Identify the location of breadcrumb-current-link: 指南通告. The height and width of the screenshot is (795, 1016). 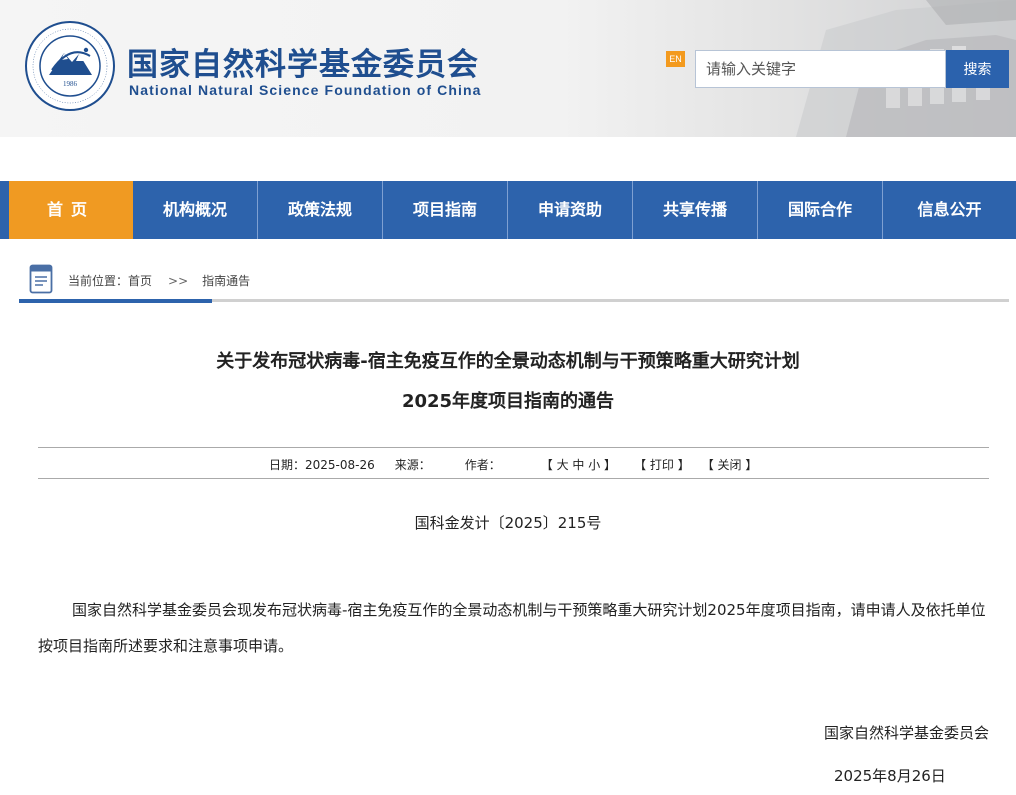
(226, 281).